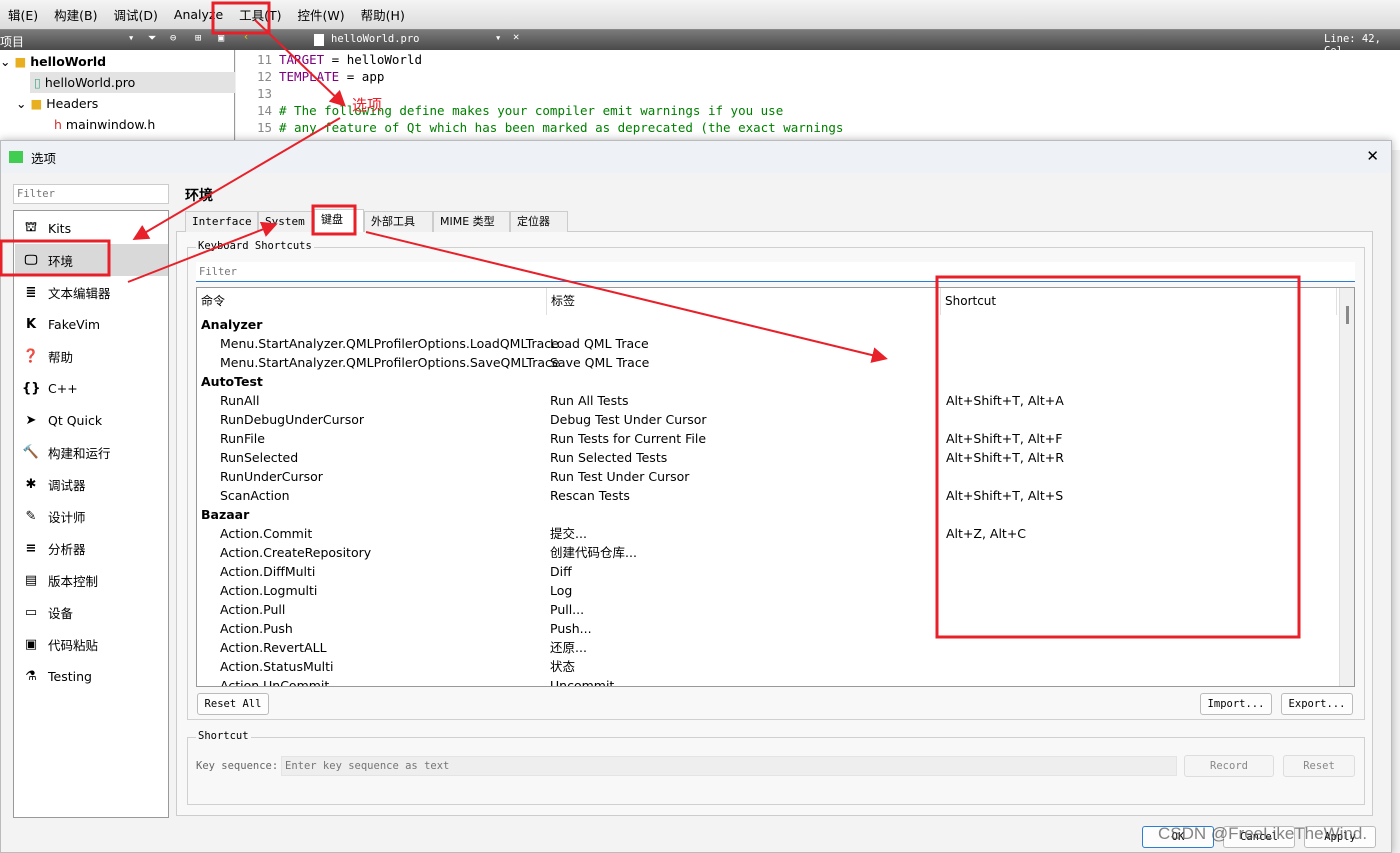  I want to click on code-keyword: TARGET, so click(302, 59).